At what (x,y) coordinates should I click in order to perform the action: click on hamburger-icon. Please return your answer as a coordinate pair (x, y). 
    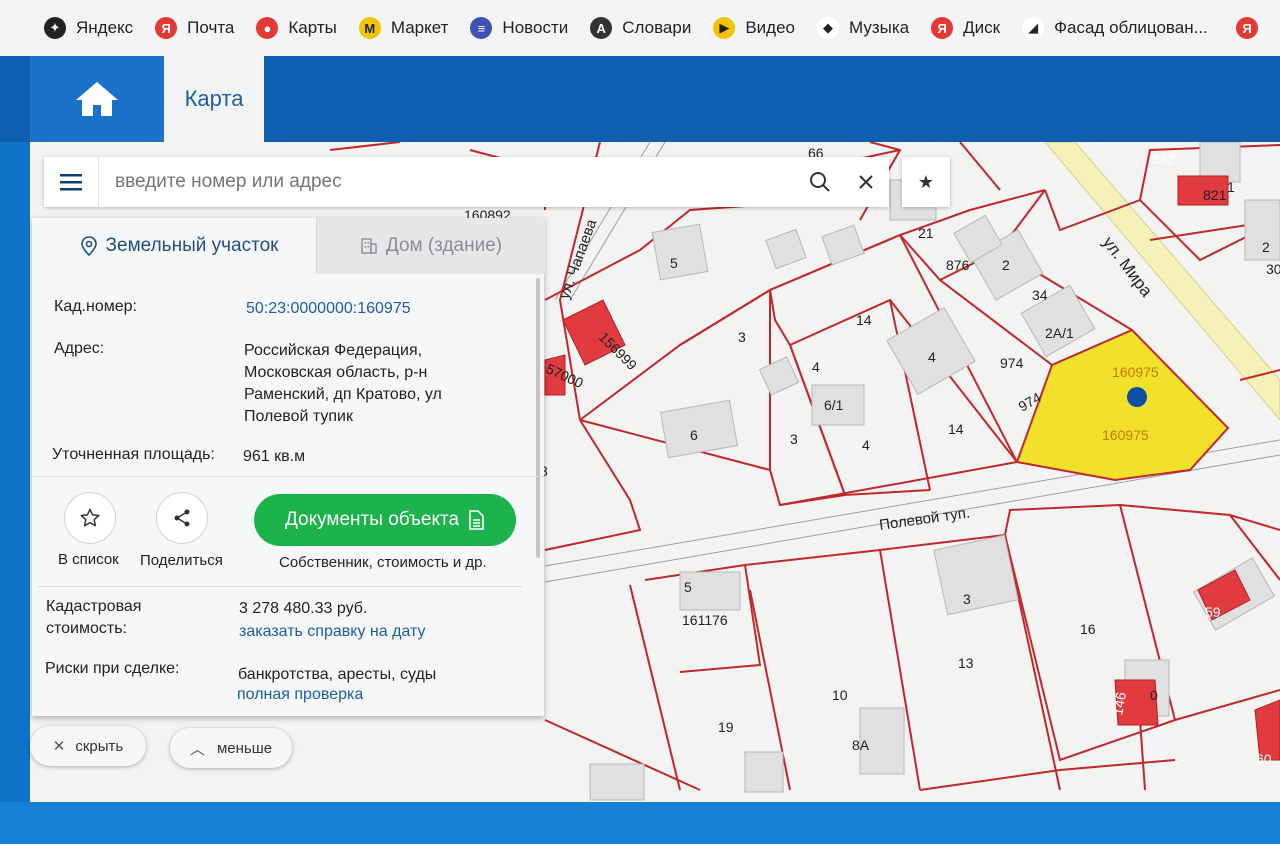
    Looking at the image, I should click on (71, 182).